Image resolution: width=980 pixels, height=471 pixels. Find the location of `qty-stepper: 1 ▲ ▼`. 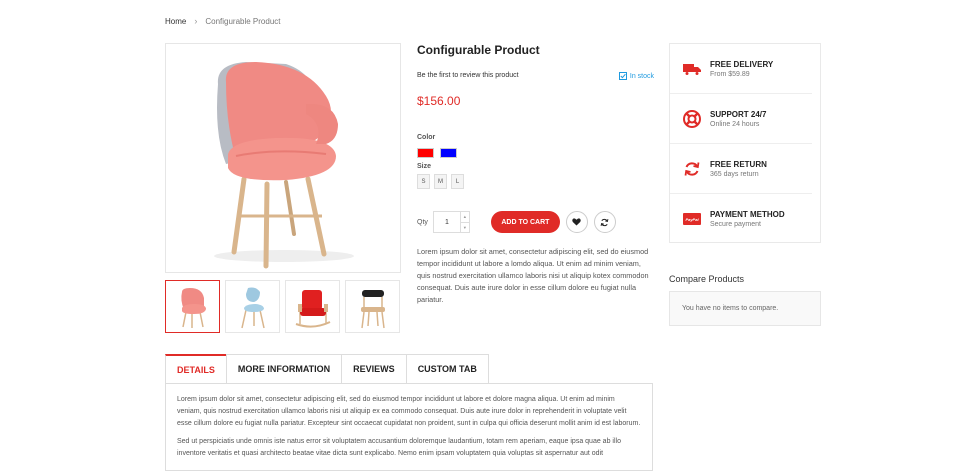

qty-stepper: 1 ▲ ▼ is located at coordinates (451, 222).